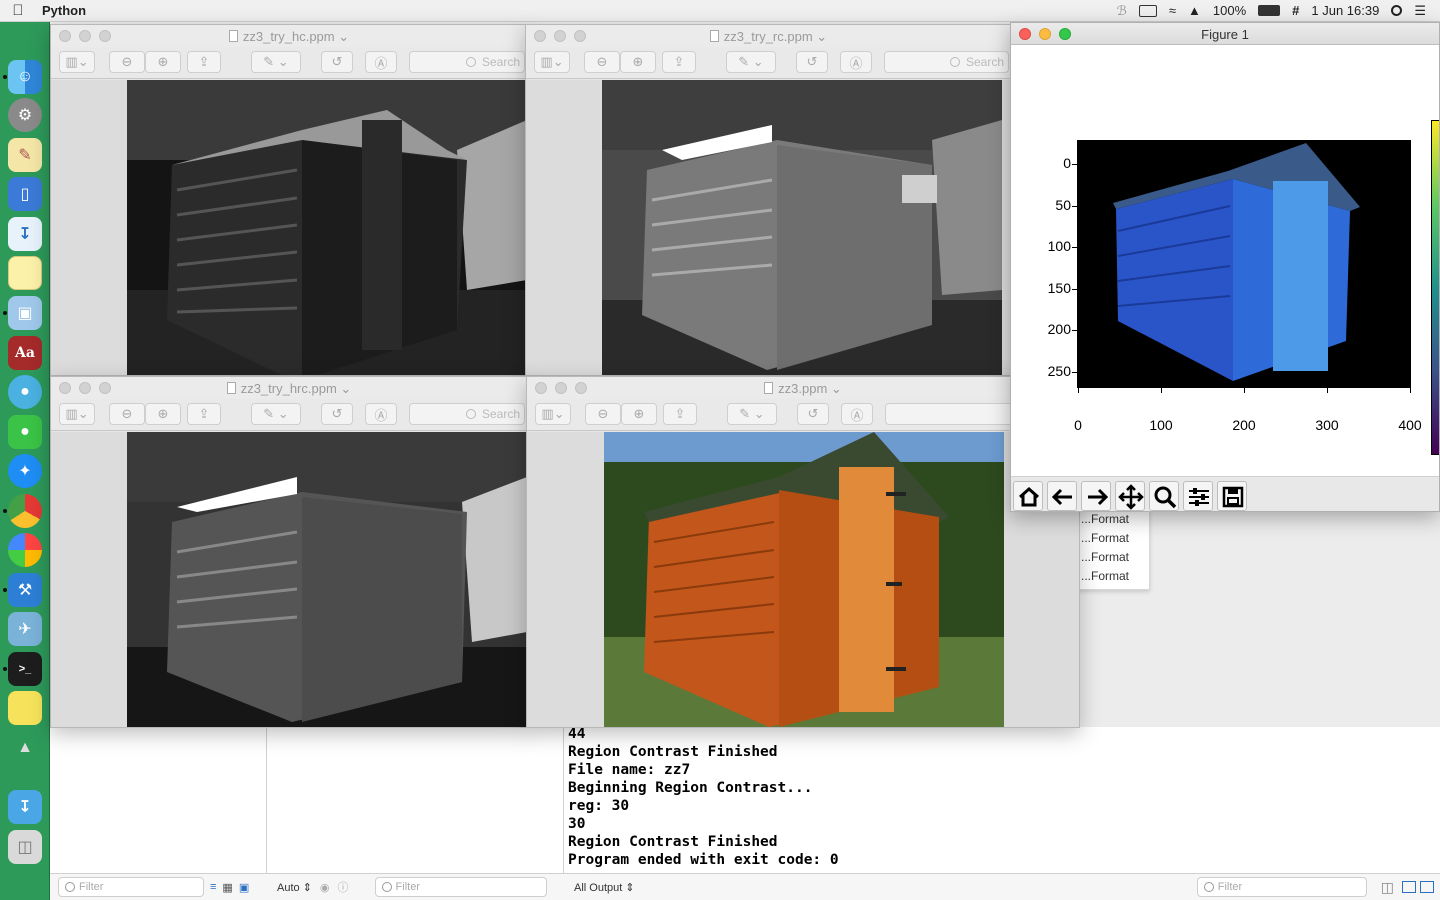  What do you see at coordinates (25, 847) in the screenshot?
I see `trash-icon: ◫` at bounding box center [25, 847].